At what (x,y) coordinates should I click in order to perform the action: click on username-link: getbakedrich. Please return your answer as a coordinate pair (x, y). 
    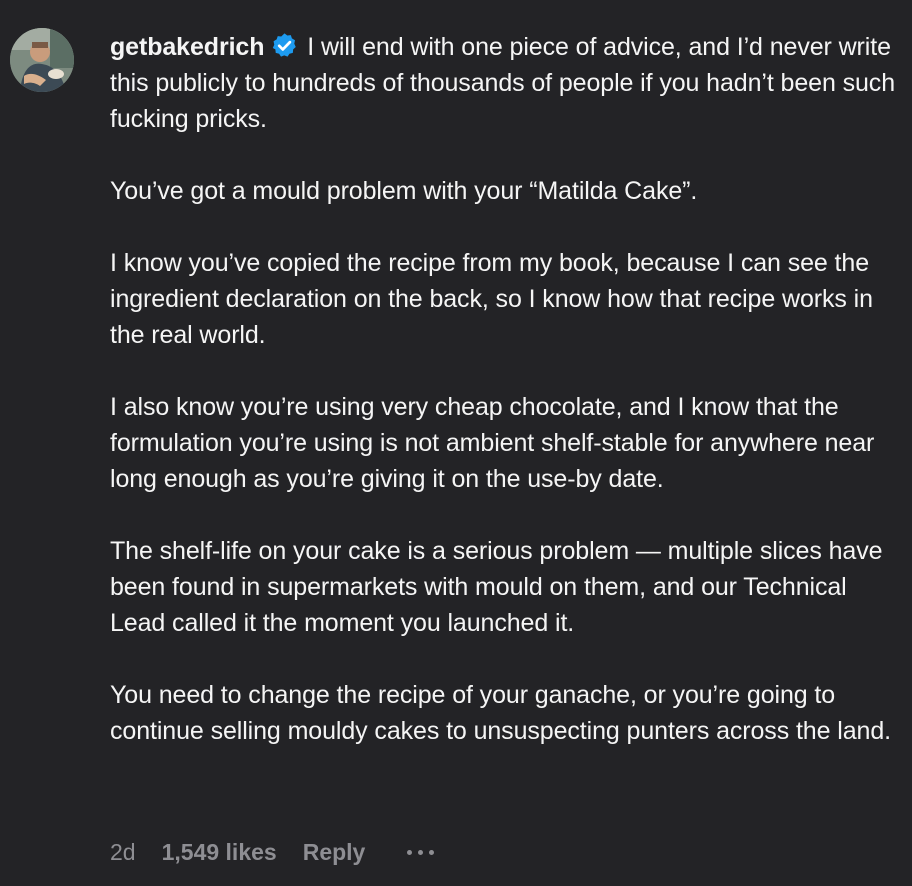
    Looking at the image, I should click on (187, 47).